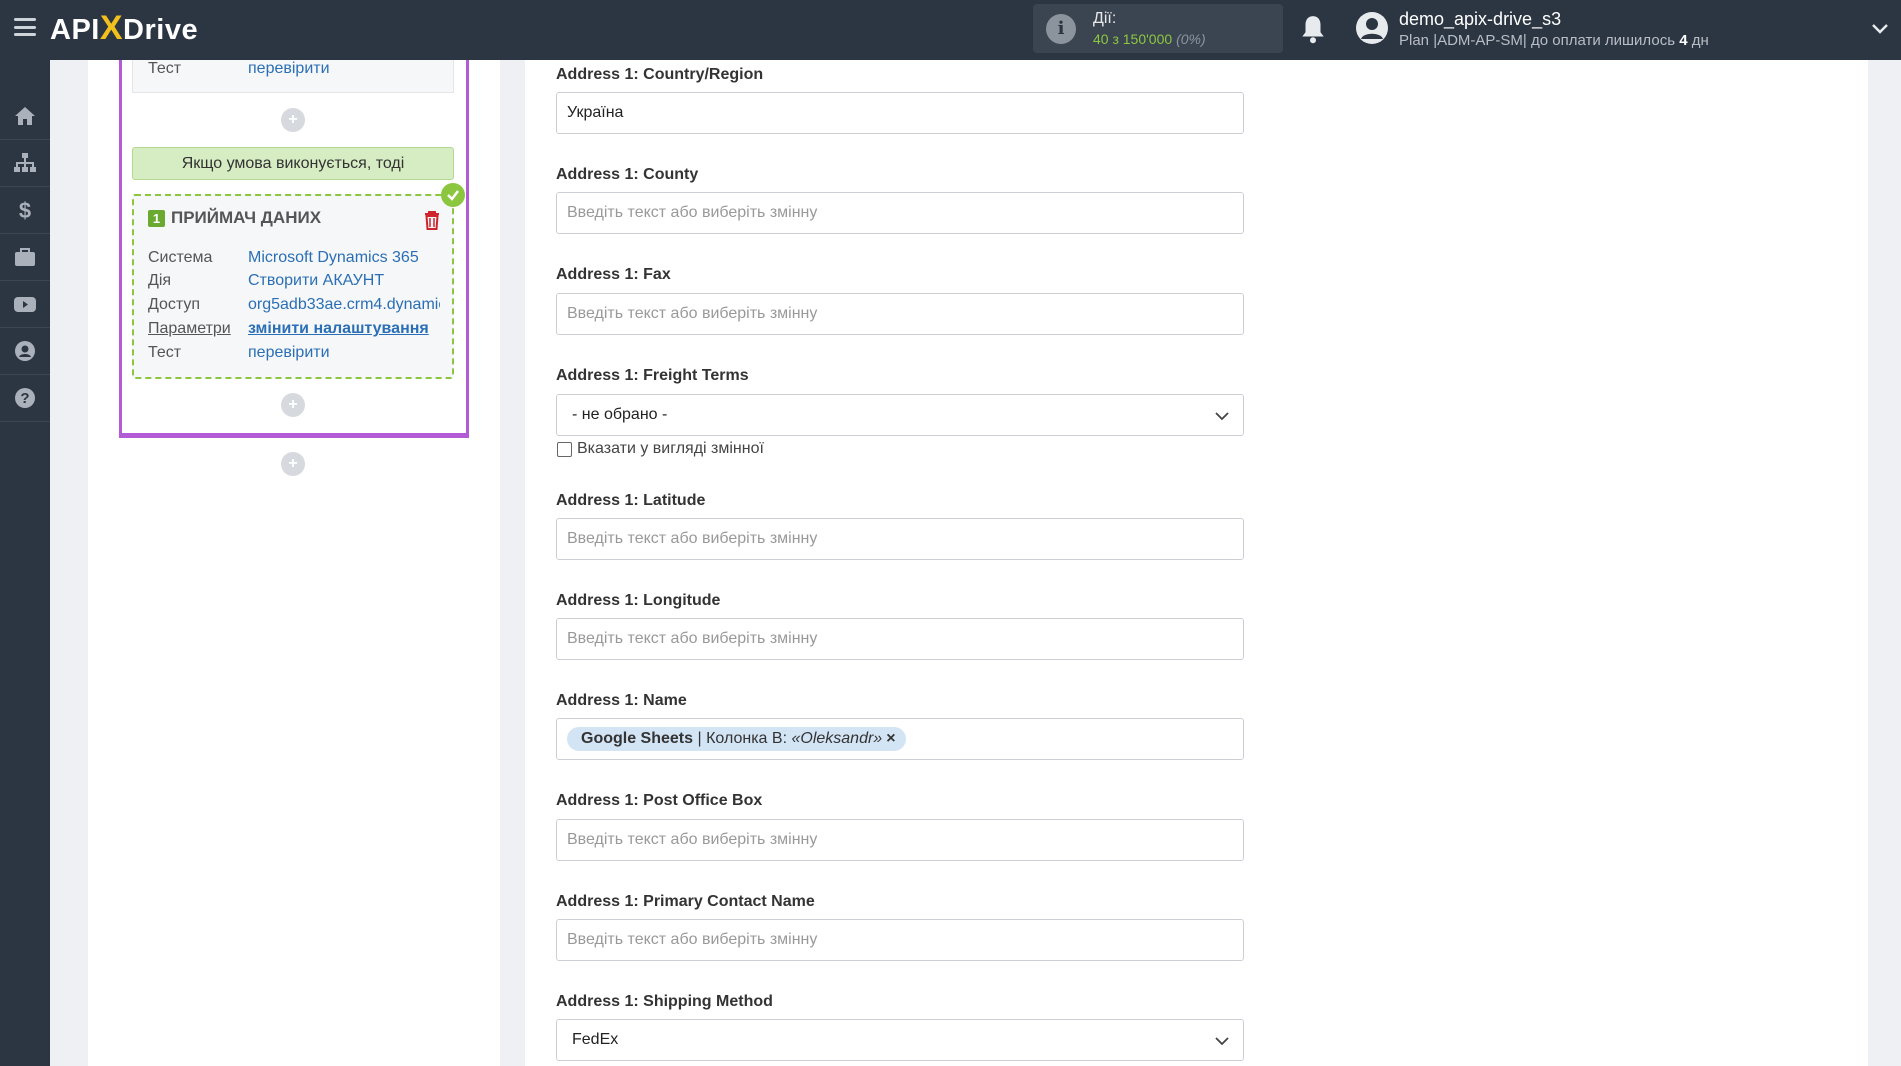 Image resolution: width=1901 pixels, height=1066 pixels. What do you see at coordinates (664, 1001) in the screenshot?
I see `shipping-method-label: Address 1: Shipping Method` at bounding box center [664, 1001].